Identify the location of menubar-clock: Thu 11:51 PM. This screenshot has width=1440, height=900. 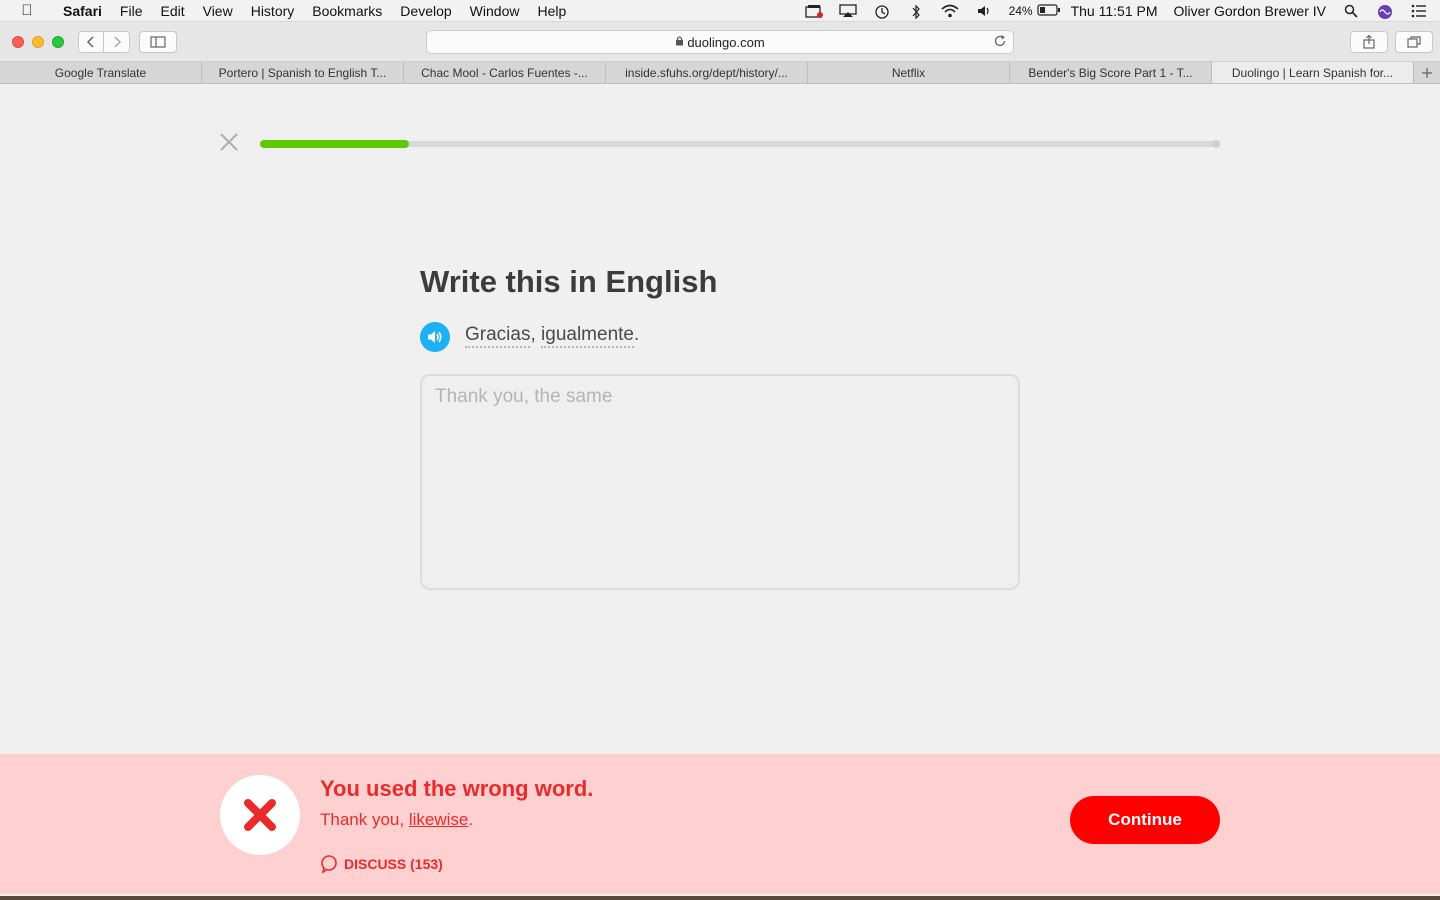
(1114, 11).